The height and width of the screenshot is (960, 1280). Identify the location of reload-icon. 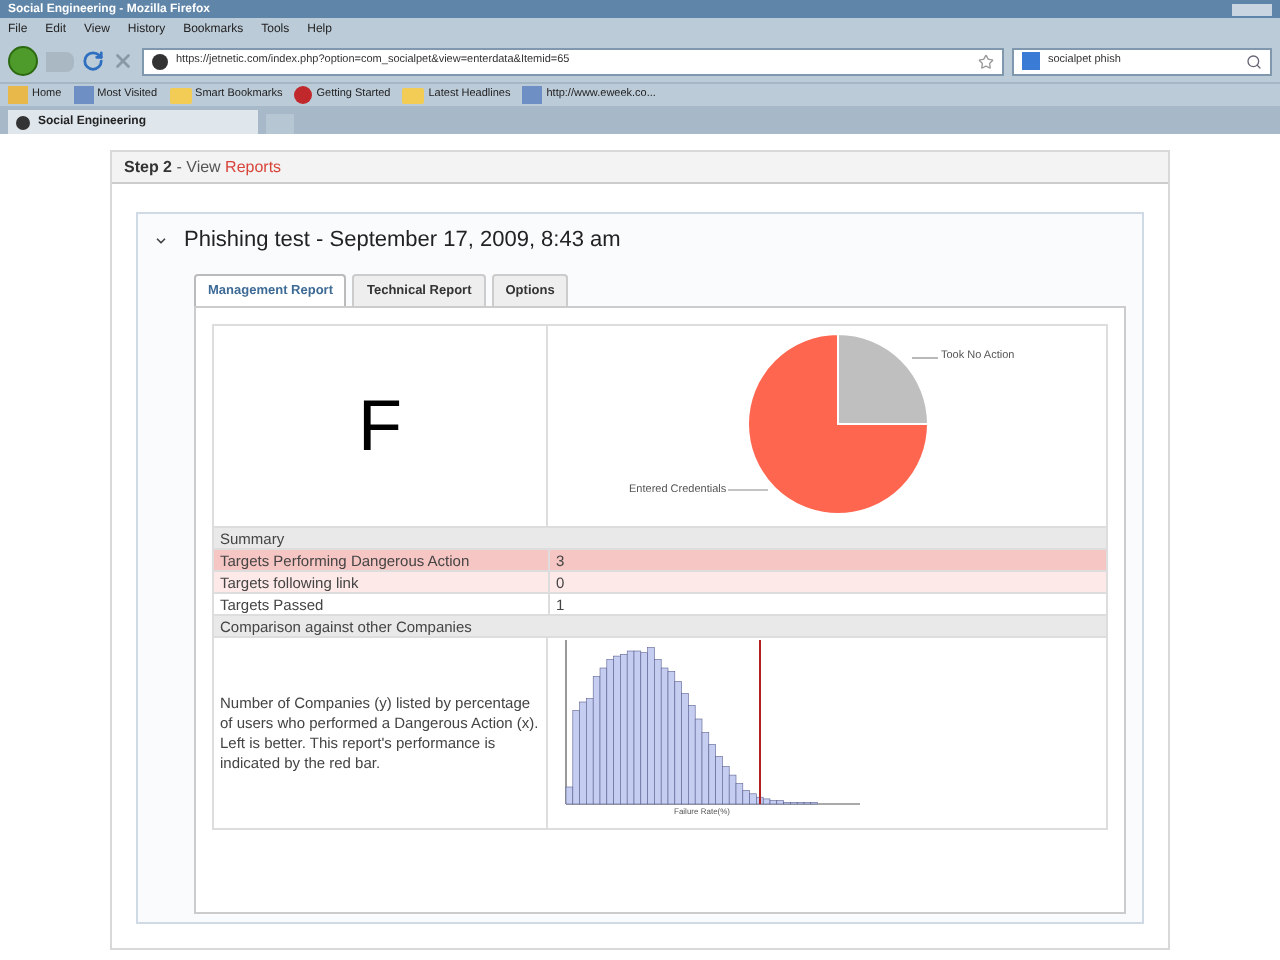
(93, 61).